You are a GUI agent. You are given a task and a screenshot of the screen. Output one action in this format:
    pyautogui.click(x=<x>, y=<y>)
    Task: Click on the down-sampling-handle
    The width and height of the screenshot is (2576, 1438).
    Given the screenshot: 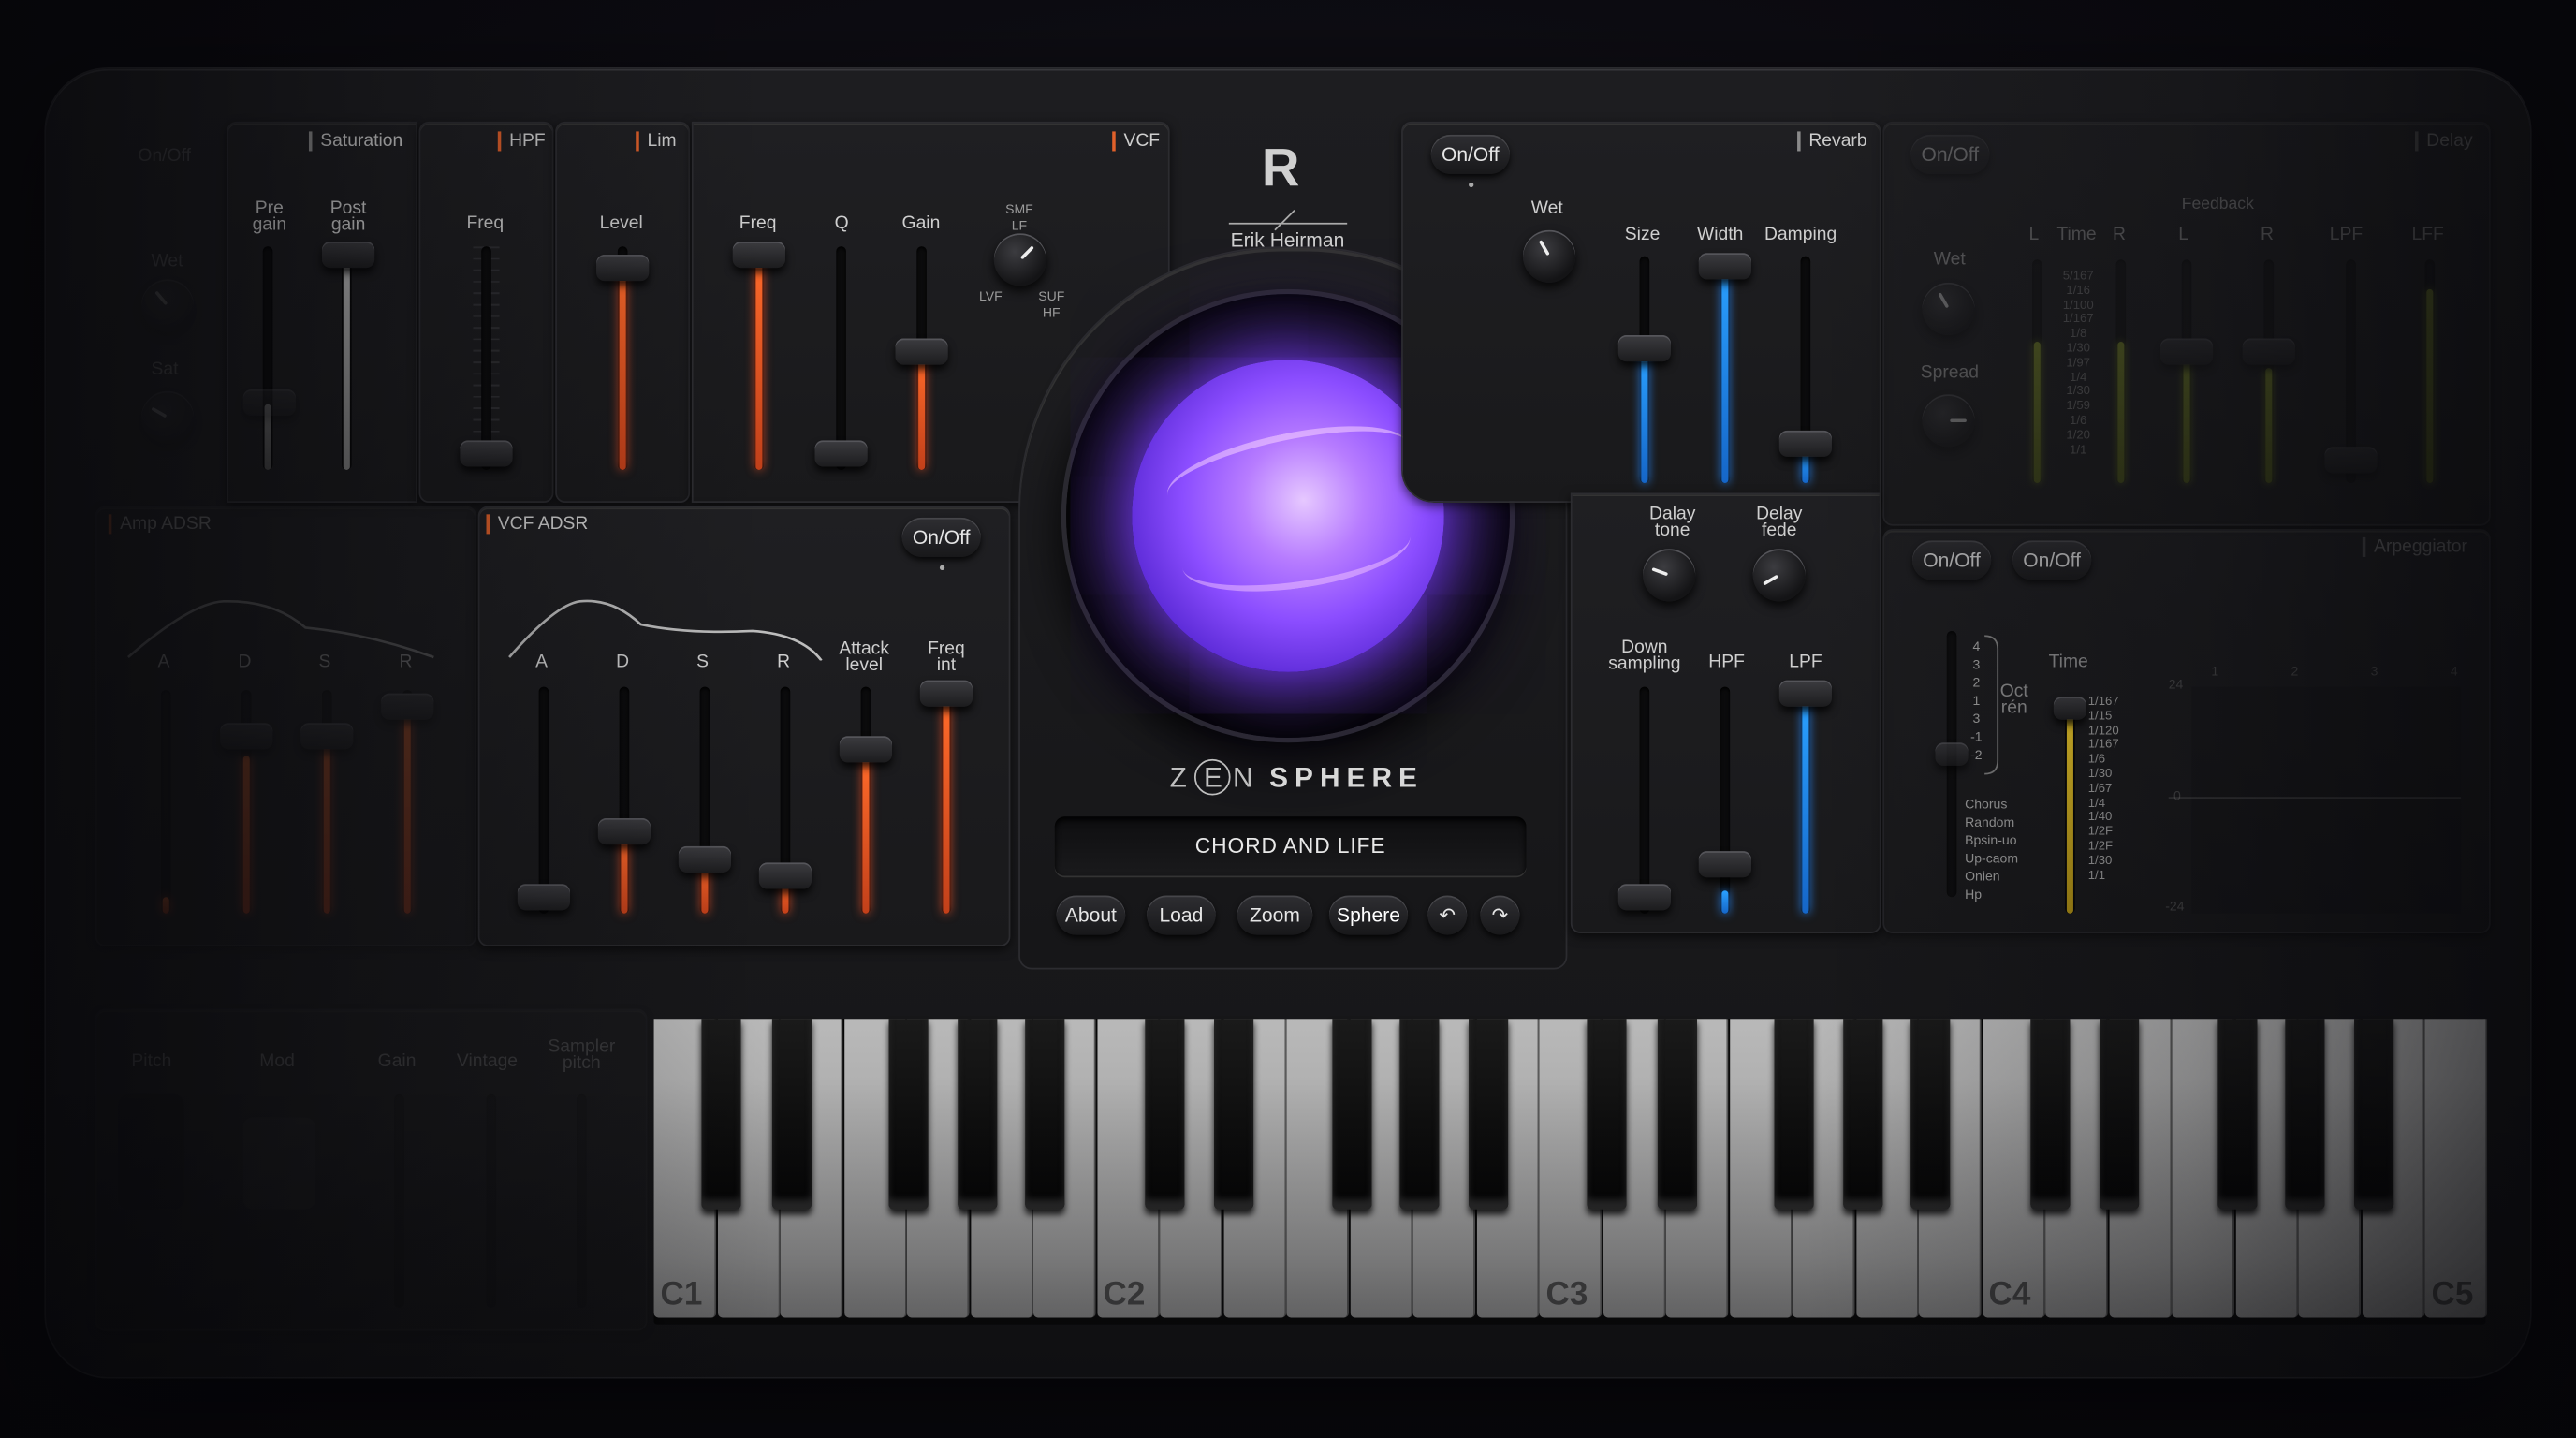 What is the action you would take?
    pyautogui.click(x=1644, y=897)
    